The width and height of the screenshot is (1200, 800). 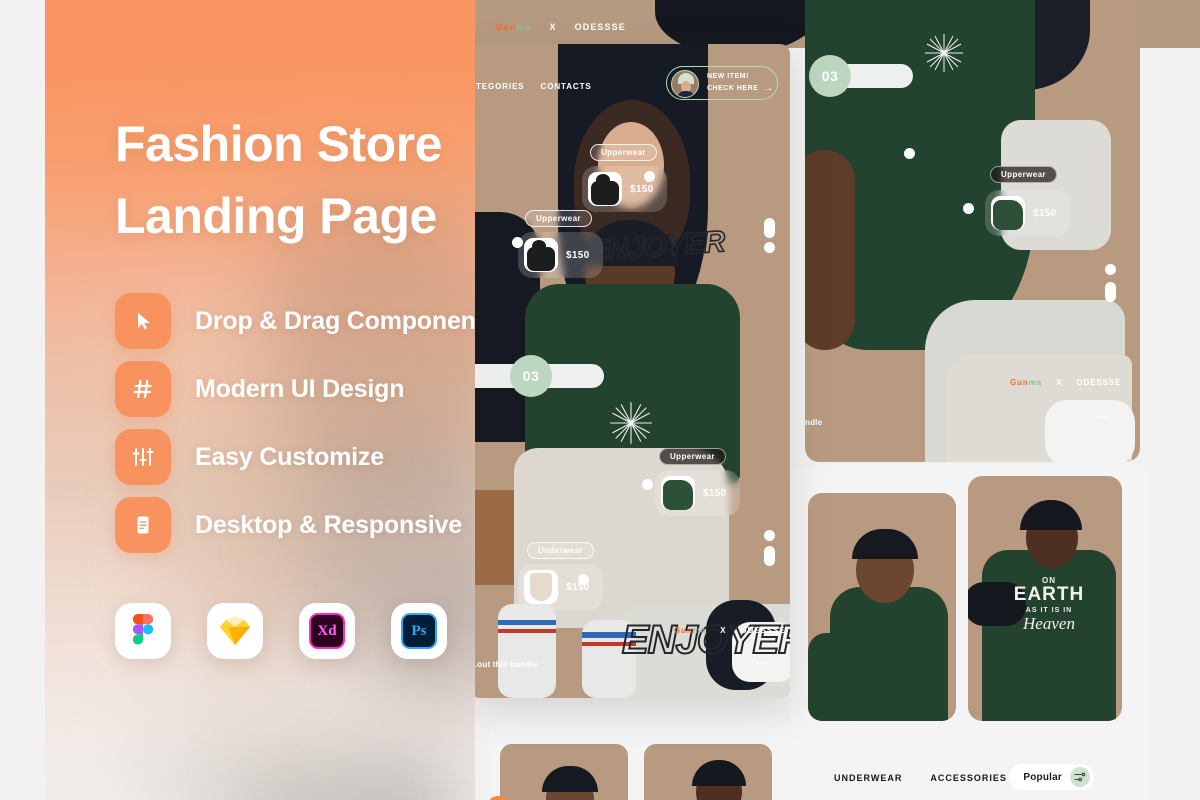 I want to click on main-sock-left, so click(x=527, y=651).